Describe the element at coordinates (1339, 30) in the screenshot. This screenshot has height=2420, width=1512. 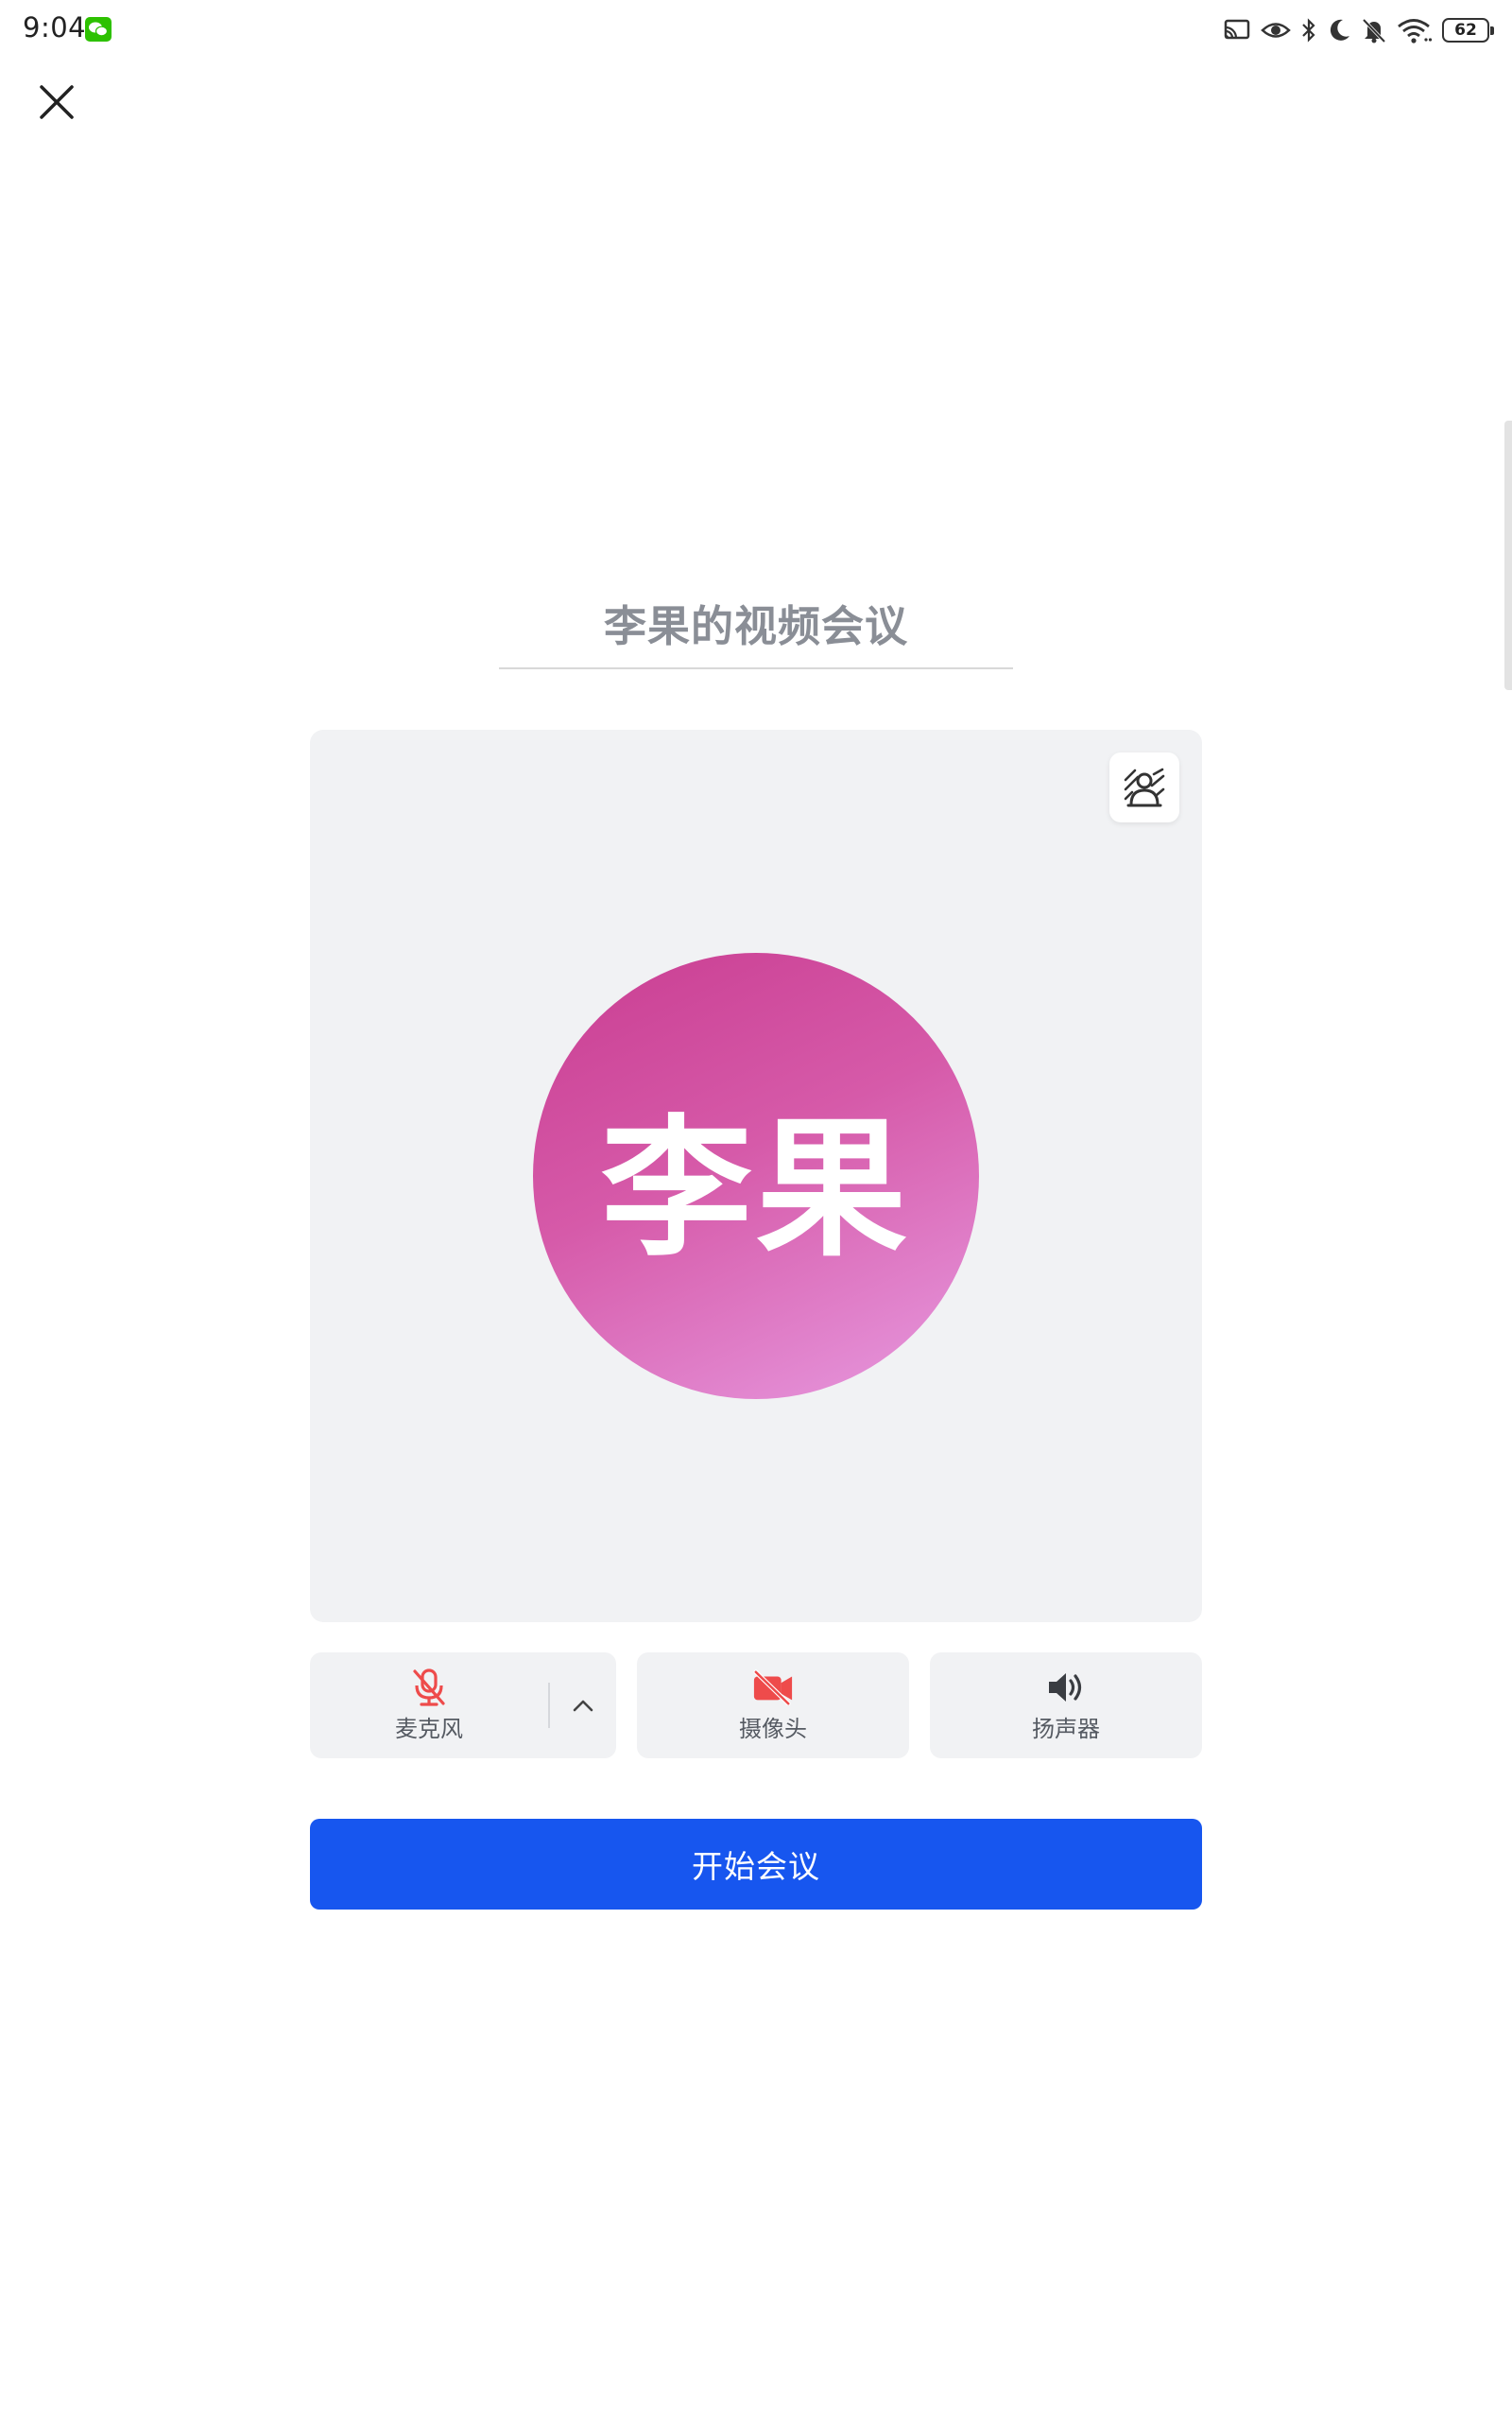
I see `moon-icon` at that location.